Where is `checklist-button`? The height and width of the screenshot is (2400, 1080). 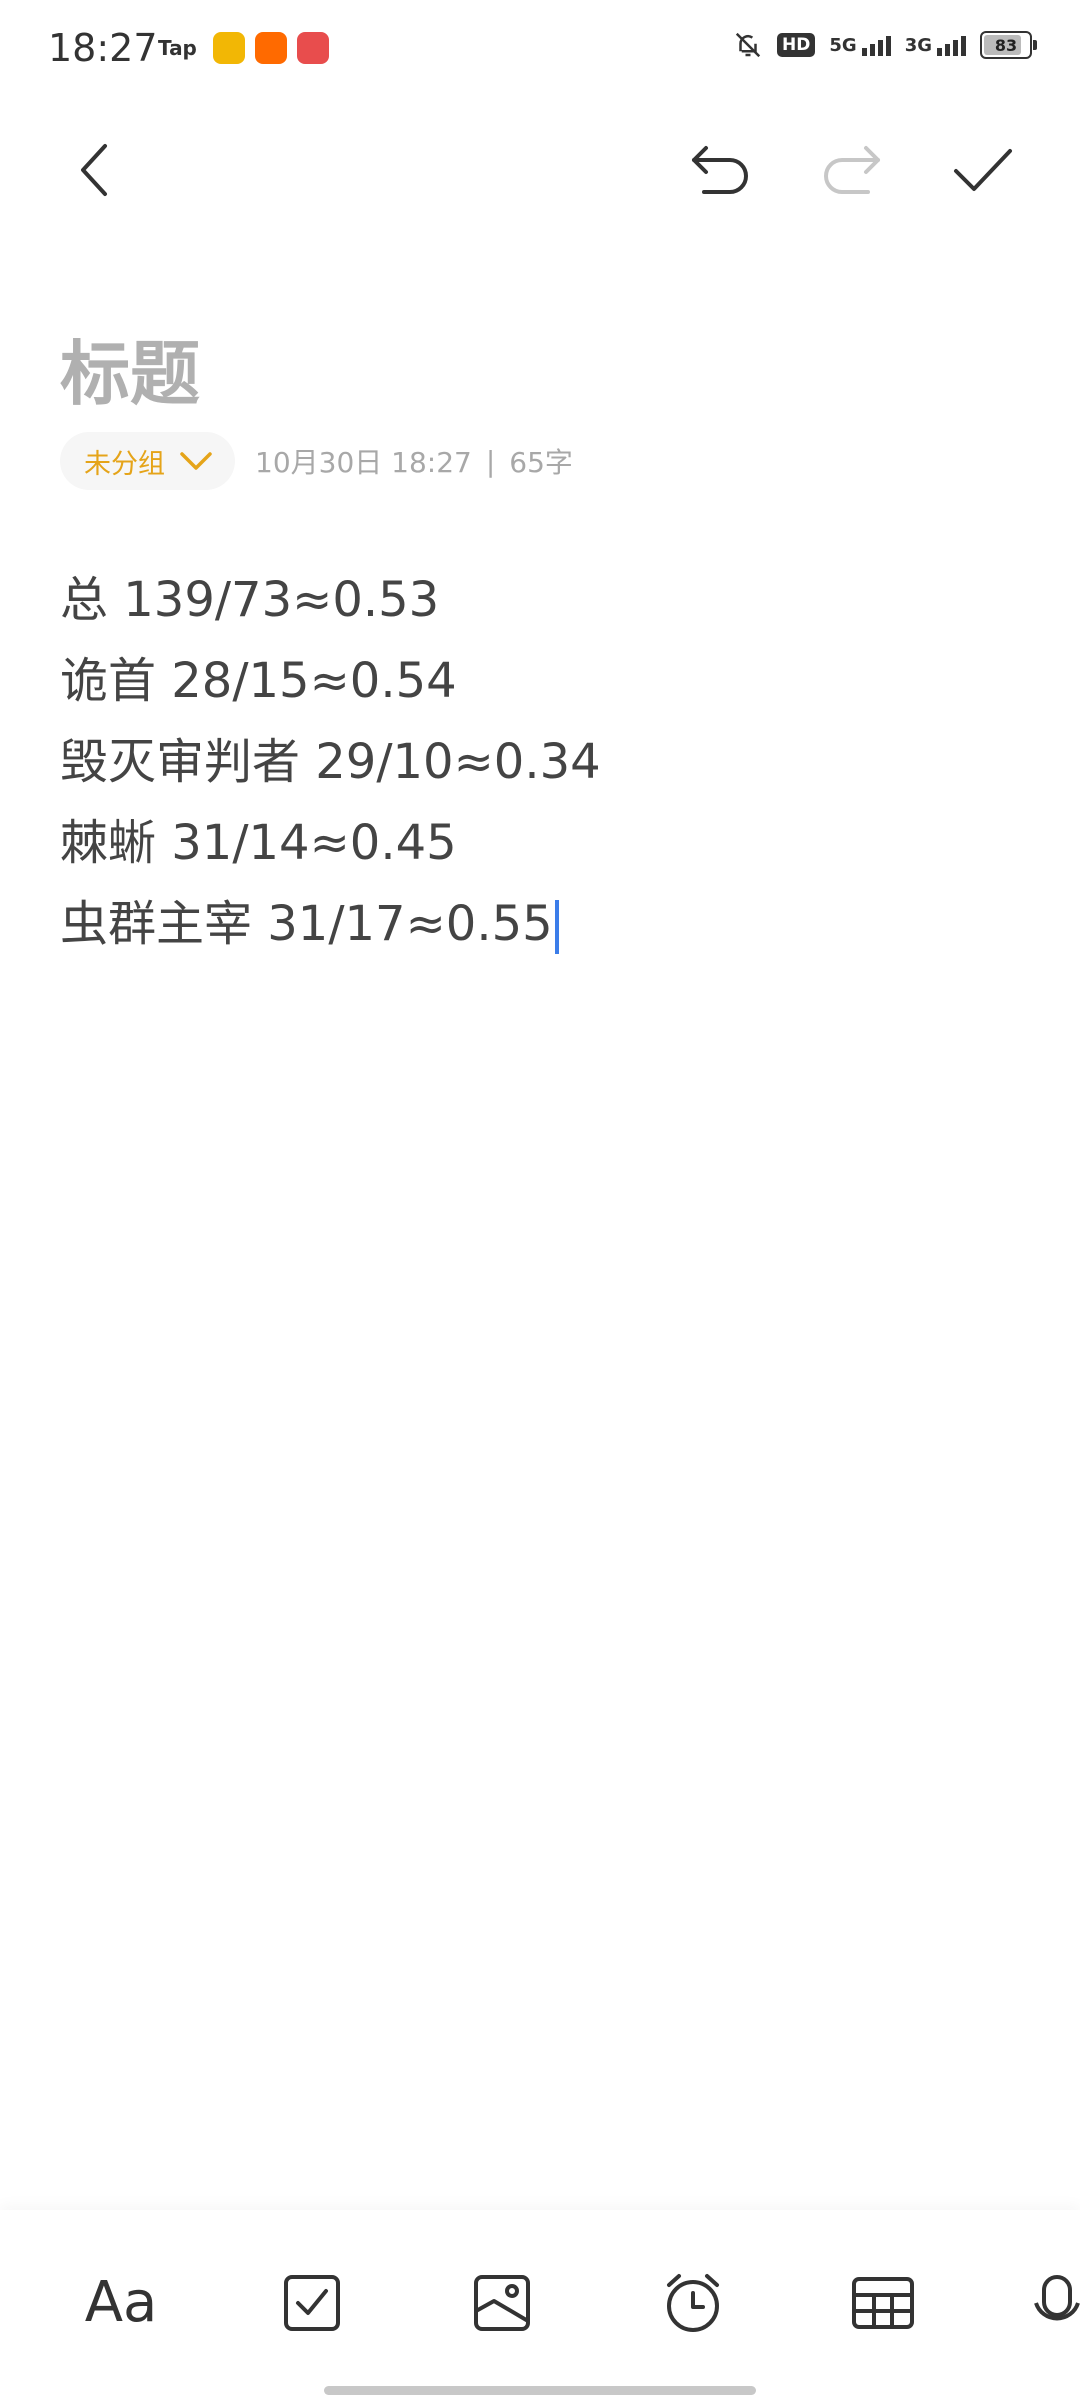 checklist-button is located at coordinates (312, 2302).